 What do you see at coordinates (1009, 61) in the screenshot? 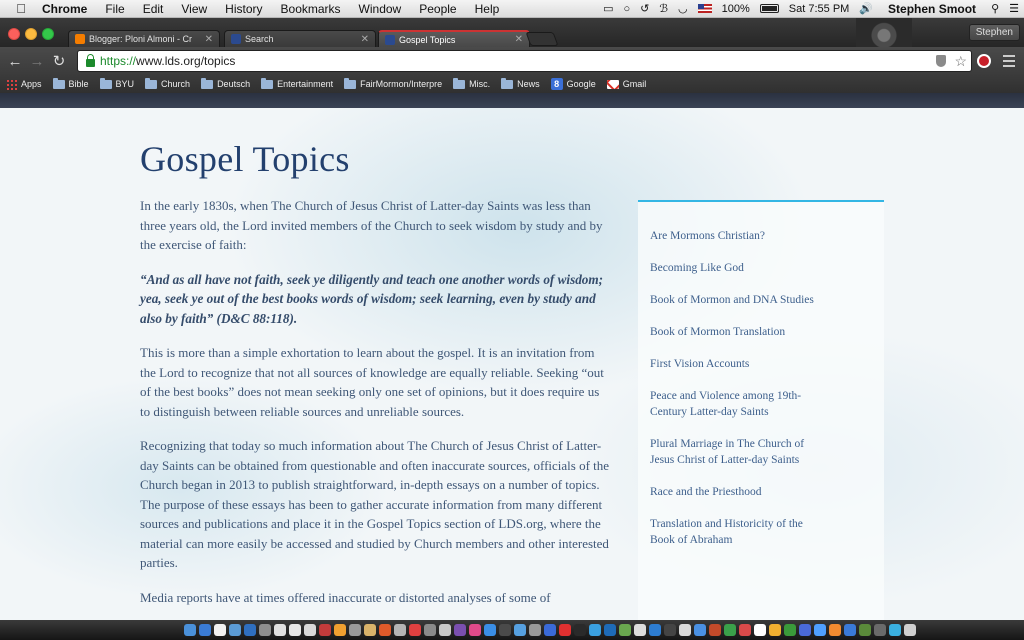
I see `chrome-menu-icon` at bounding box center [1009, 61].